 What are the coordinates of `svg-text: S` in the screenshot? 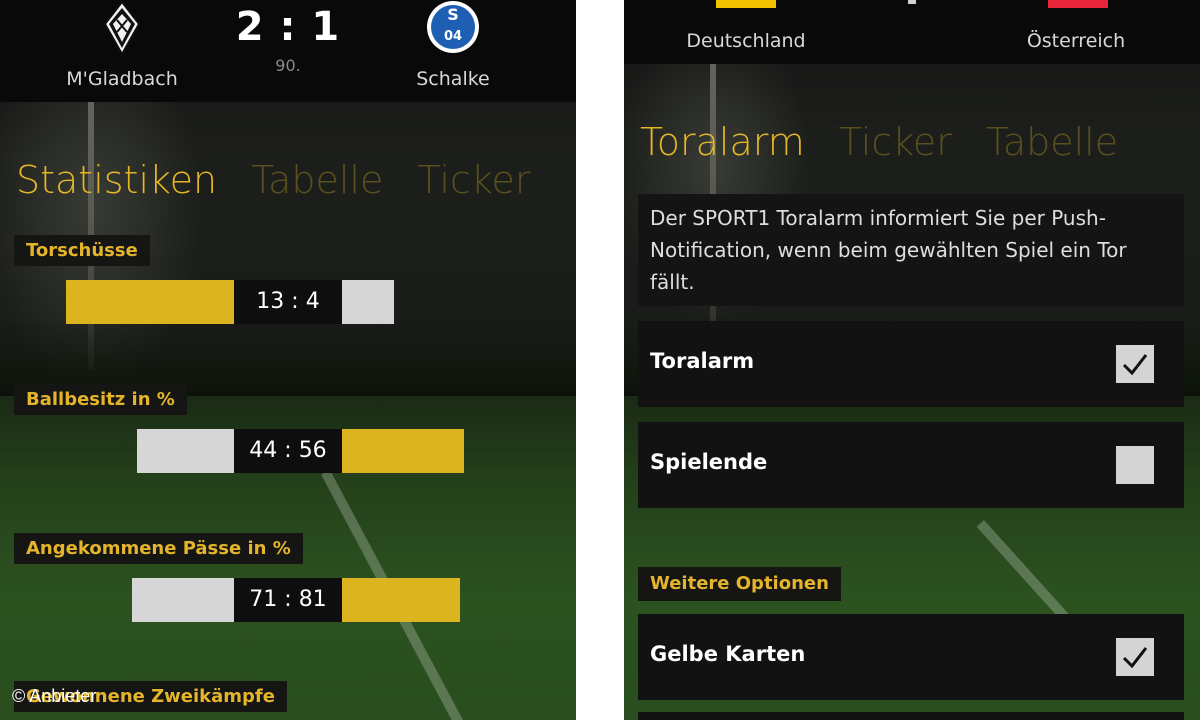 It's located at (453, 14).